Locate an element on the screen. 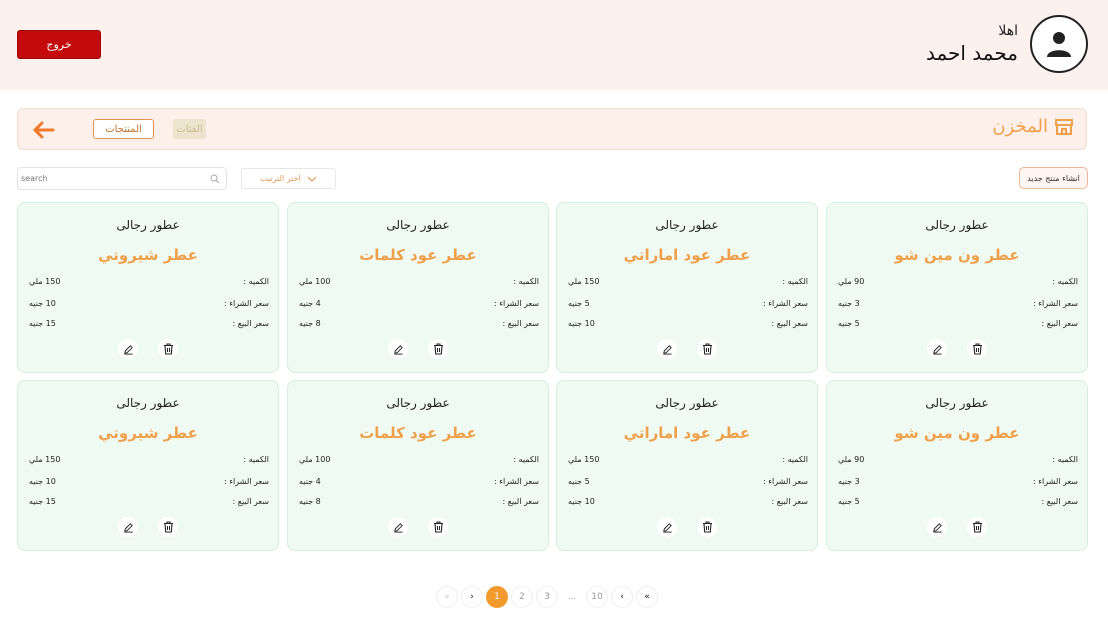 This screenshot has width=1108, height=620. tab-categories: الفئات is located at coordinates (189, 129).